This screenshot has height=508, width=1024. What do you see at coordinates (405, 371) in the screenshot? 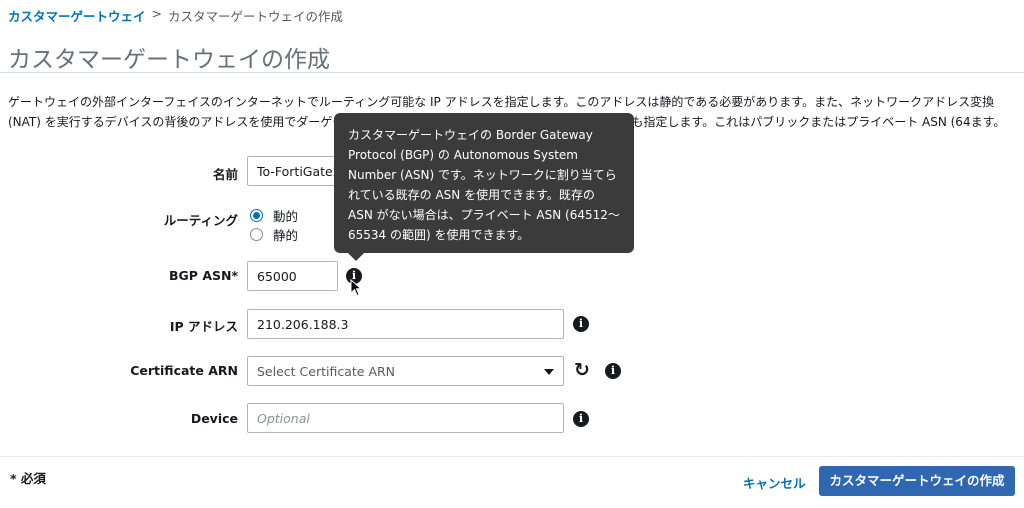
I see `certificate-arn-select: Select Certificate ARN` at bounding box center [405, 371].